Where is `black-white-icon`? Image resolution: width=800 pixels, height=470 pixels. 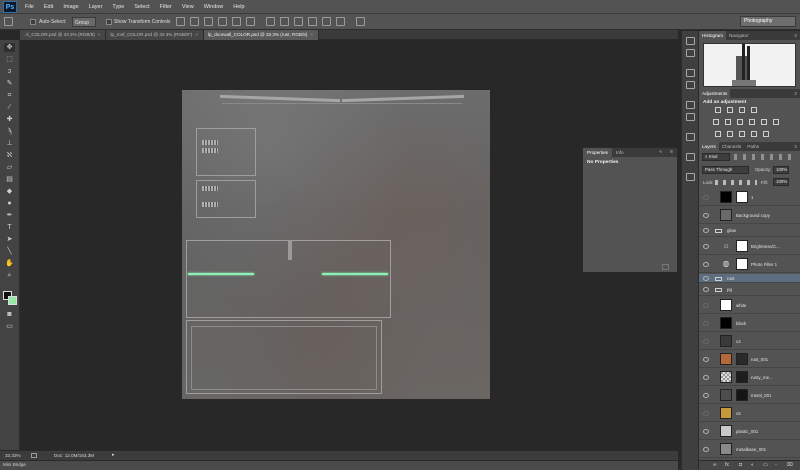 black-white-icon is located at coordinates (752, 122).